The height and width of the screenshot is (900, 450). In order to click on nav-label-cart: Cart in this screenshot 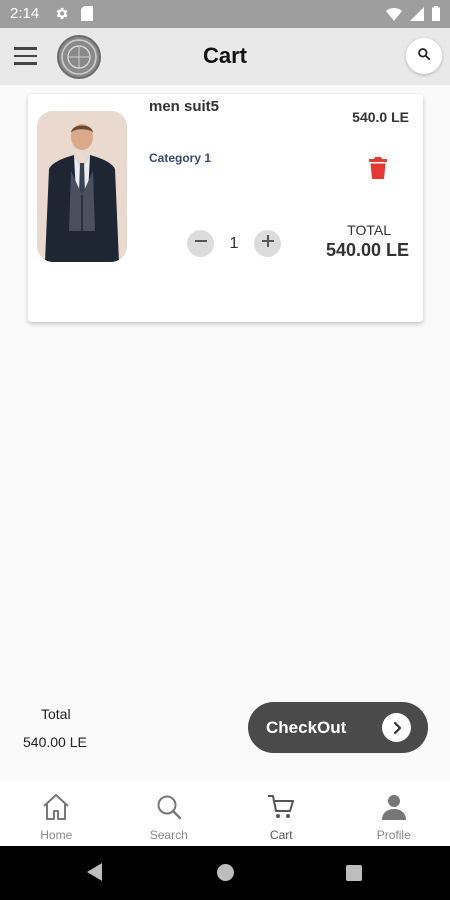, I will do `click(281, 835)`.